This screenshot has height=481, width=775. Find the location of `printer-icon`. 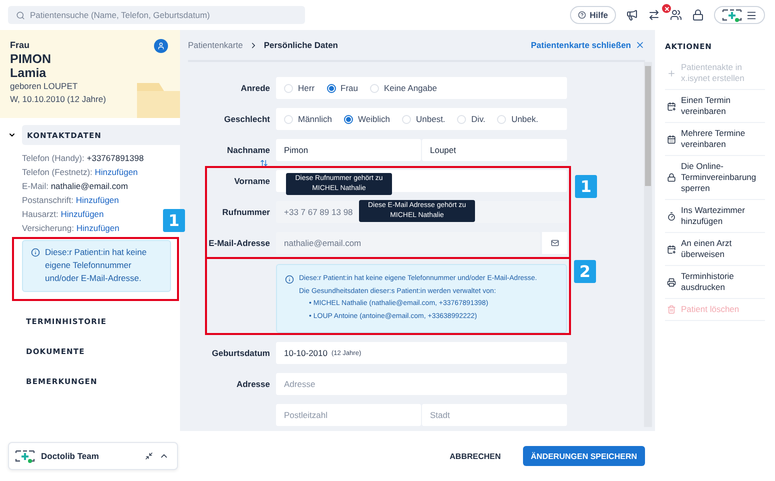

printer-icon is located at coordinates (671, 282).